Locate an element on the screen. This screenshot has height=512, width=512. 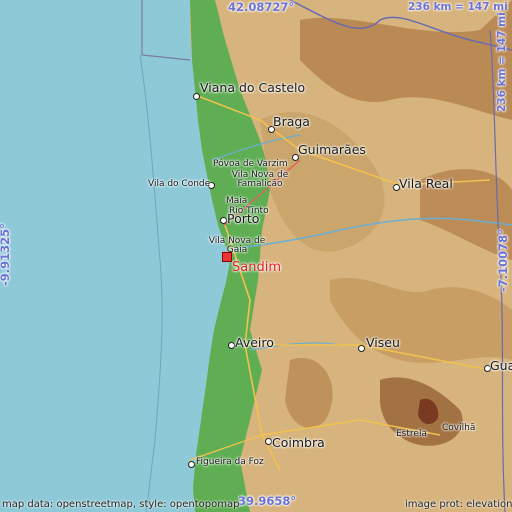
city-dot-aveiro is located at coordinates (231, 345).